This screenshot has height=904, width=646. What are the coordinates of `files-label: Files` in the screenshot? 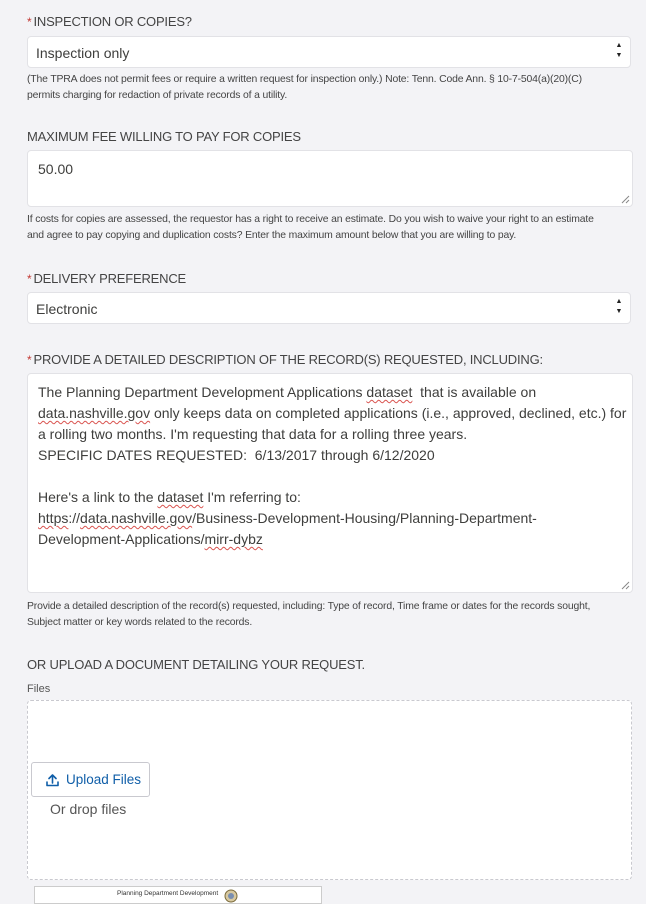 It's located at (39, 689).